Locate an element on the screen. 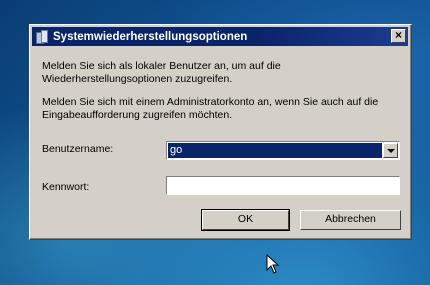 The height and width of the screenshot is (285, 430). mouse-pointer-icon is located at coordinates (273, 264).